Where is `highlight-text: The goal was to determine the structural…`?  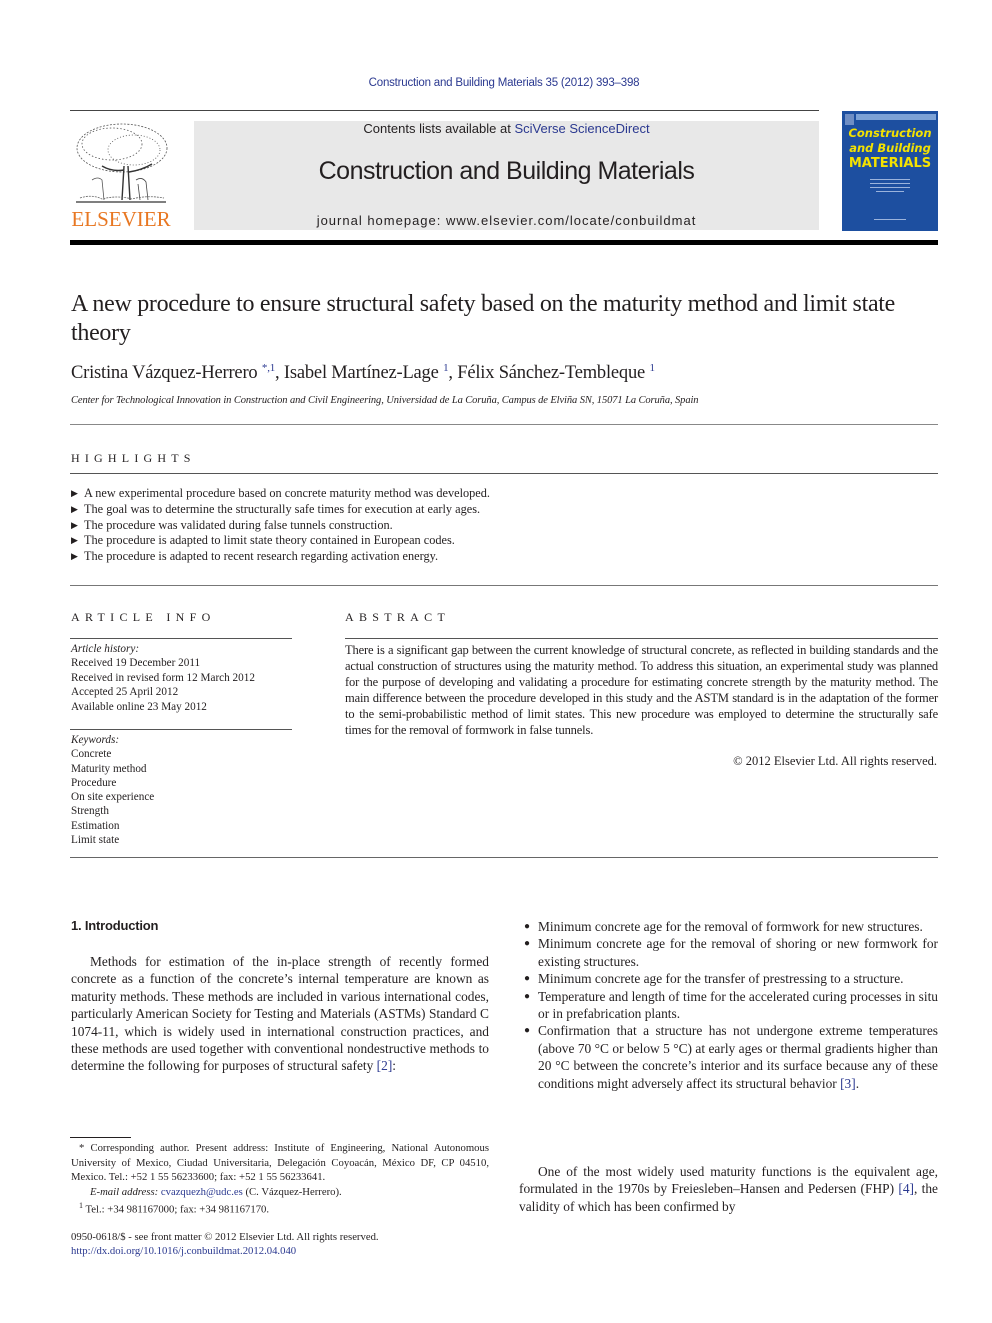
highlight-text: The goal was to determine the structural… is located at coordinates (282, 508).